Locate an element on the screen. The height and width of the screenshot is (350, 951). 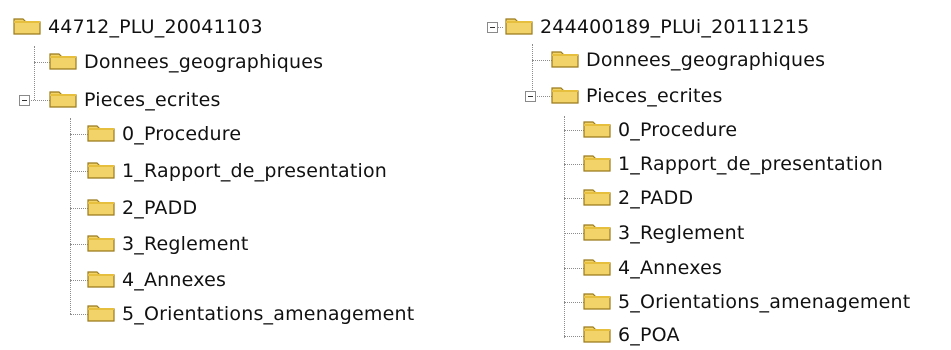
tree-node-label: 44712_PLU_20041103 is located at coordinates (155, 27).